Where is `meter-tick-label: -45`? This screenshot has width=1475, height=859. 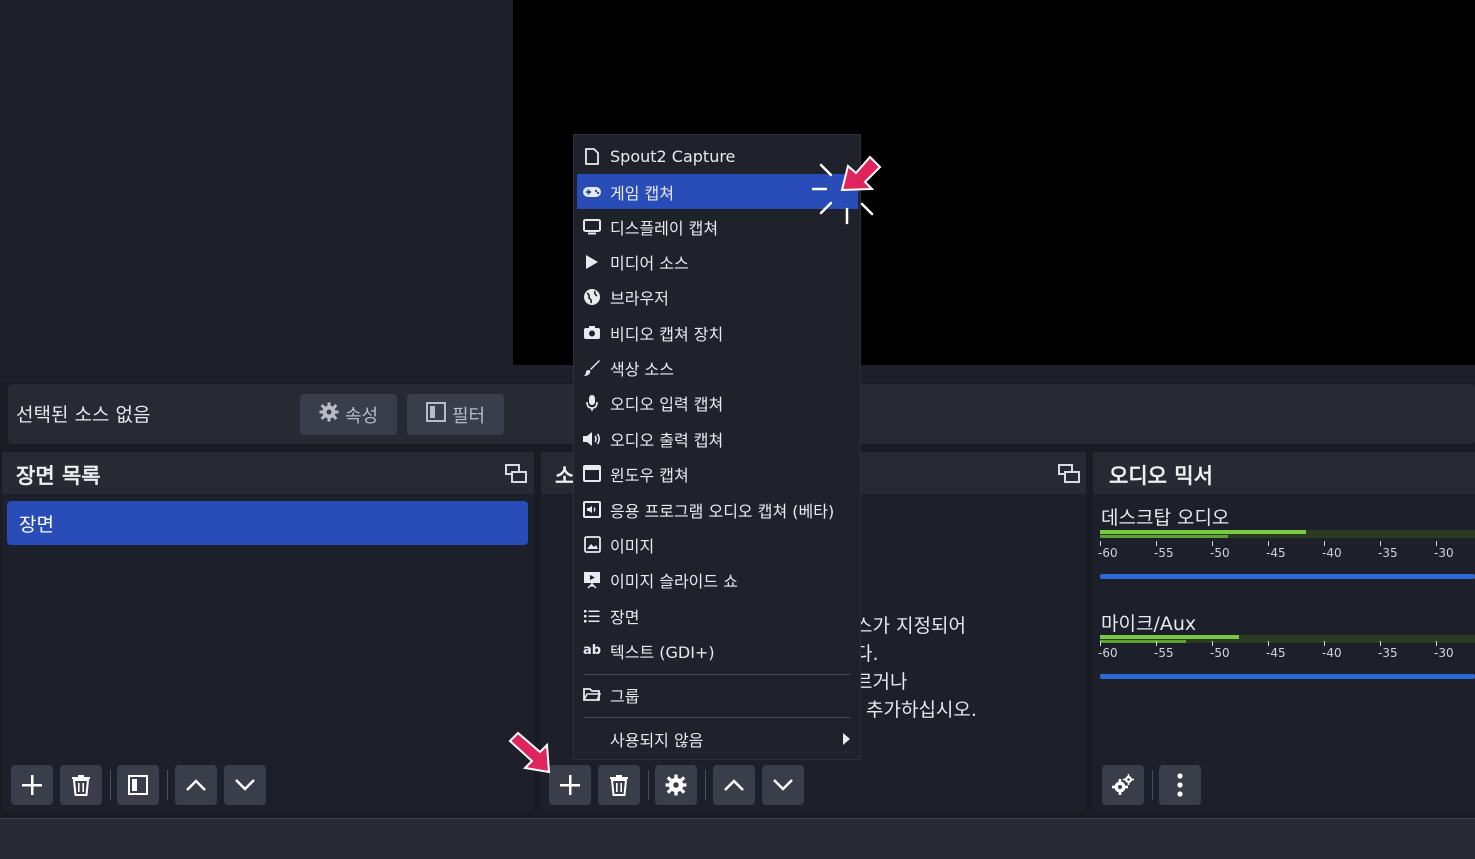
meter-tick-label: -45 is located at coordinates (1276, 653).